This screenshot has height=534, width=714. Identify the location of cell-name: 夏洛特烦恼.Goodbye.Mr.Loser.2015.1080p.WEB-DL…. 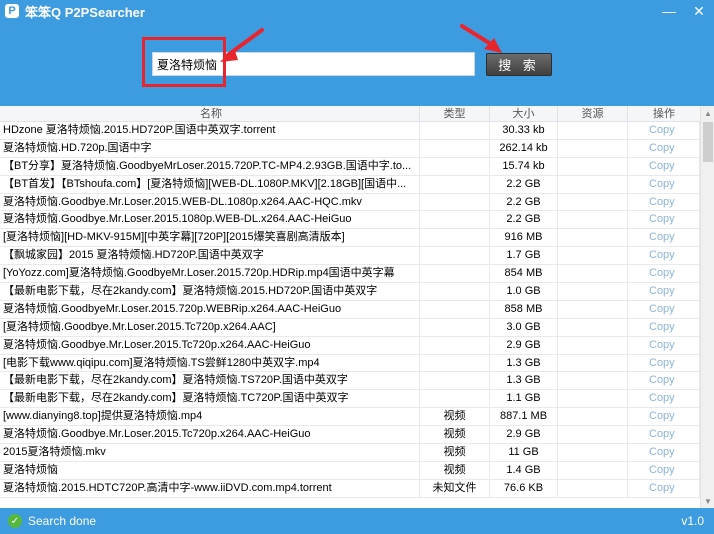
(210, 220).